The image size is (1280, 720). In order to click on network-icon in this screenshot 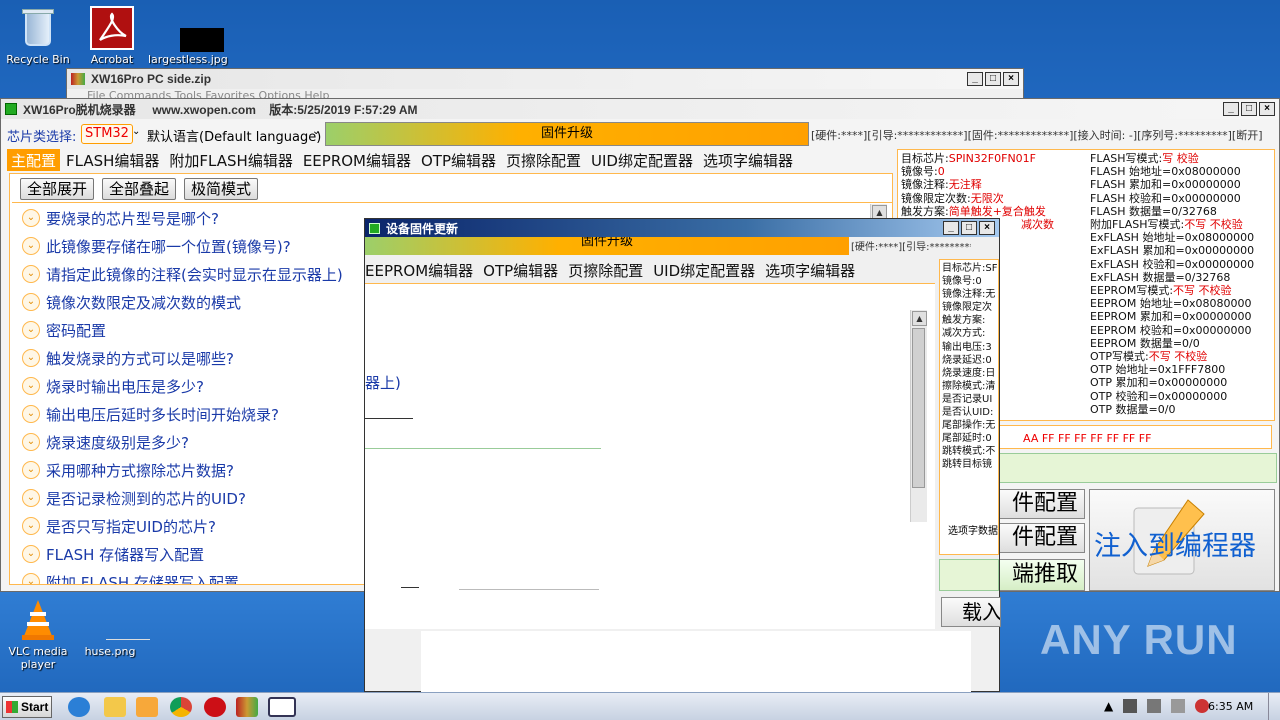, I will do `click(1154, 706)`.